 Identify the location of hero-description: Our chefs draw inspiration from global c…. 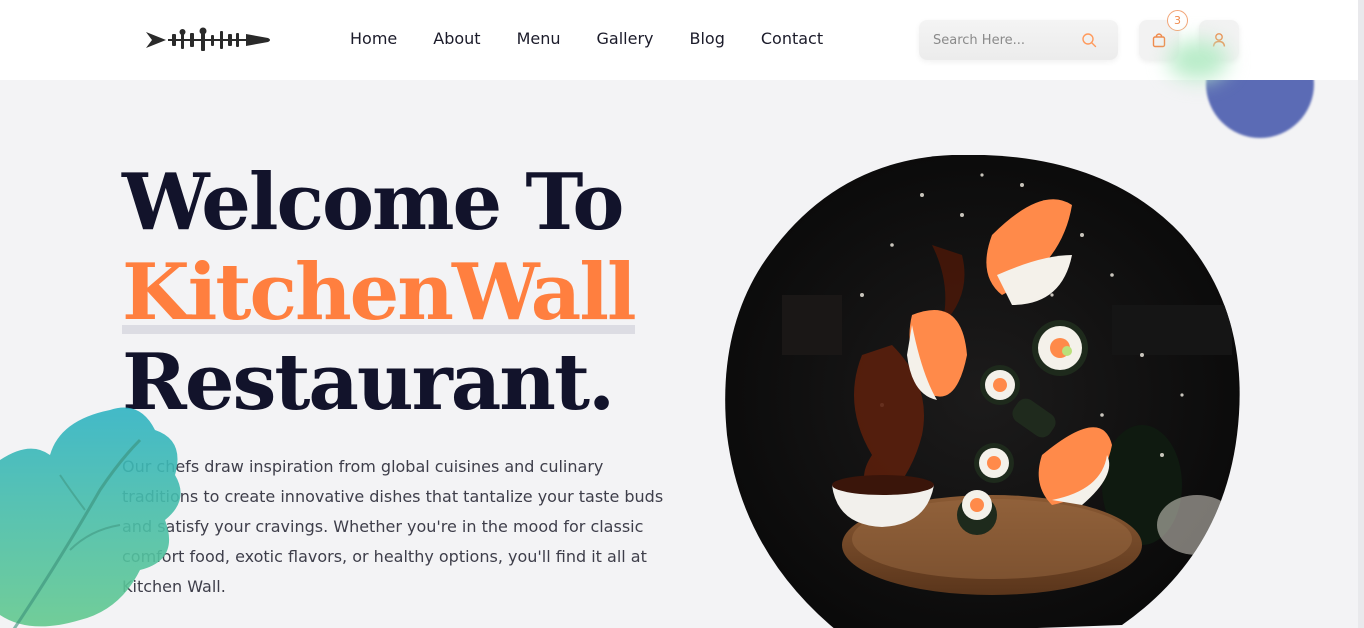
(393, 526).